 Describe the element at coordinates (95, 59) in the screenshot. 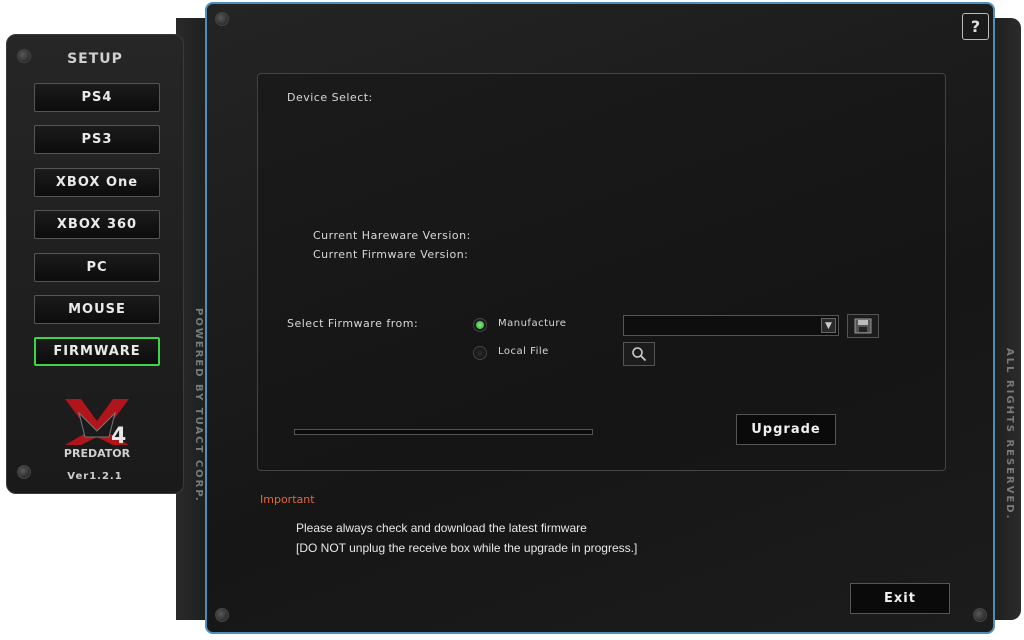

I see `setup-title: SETUP` at that location.